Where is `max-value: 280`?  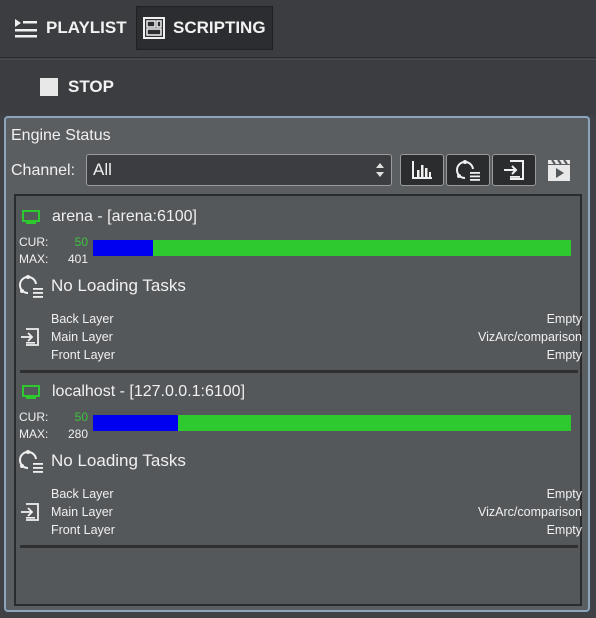
max-value: 280 is located at coordinates (77, 434).